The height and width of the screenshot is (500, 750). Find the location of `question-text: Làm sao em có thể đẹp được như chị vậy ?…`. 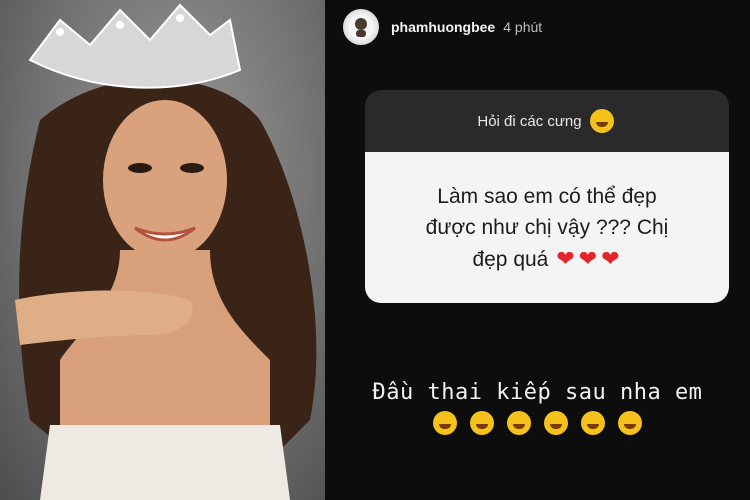

question-text: Làm sao em có thể đẹp được như chị vậy ?… is located at coordinates (547, 227).